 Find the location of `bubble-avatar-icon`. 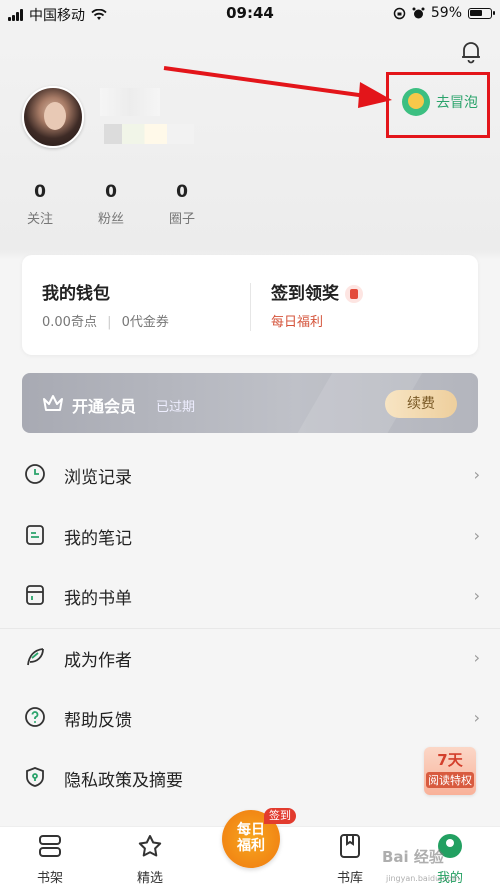

bubble-avatar-icon is located at coordinates (416, 102).